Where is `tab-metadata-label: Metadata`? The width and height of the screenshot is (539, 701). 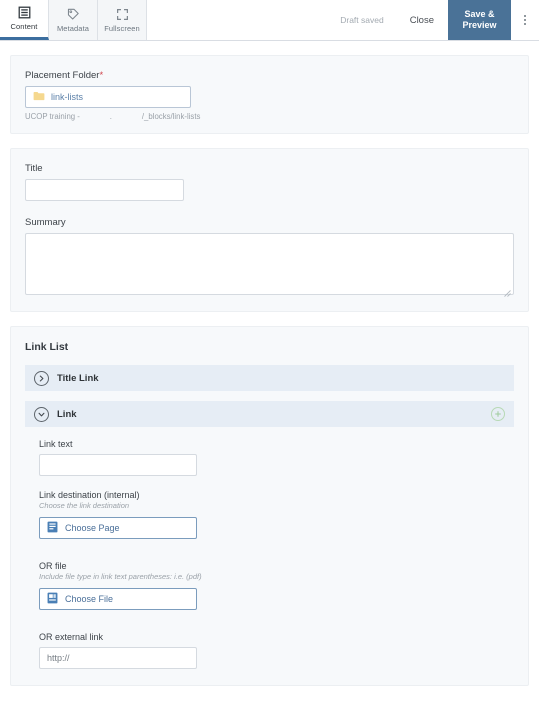 tab-metadata-label: Metadata is located at coordinates (73, 28).